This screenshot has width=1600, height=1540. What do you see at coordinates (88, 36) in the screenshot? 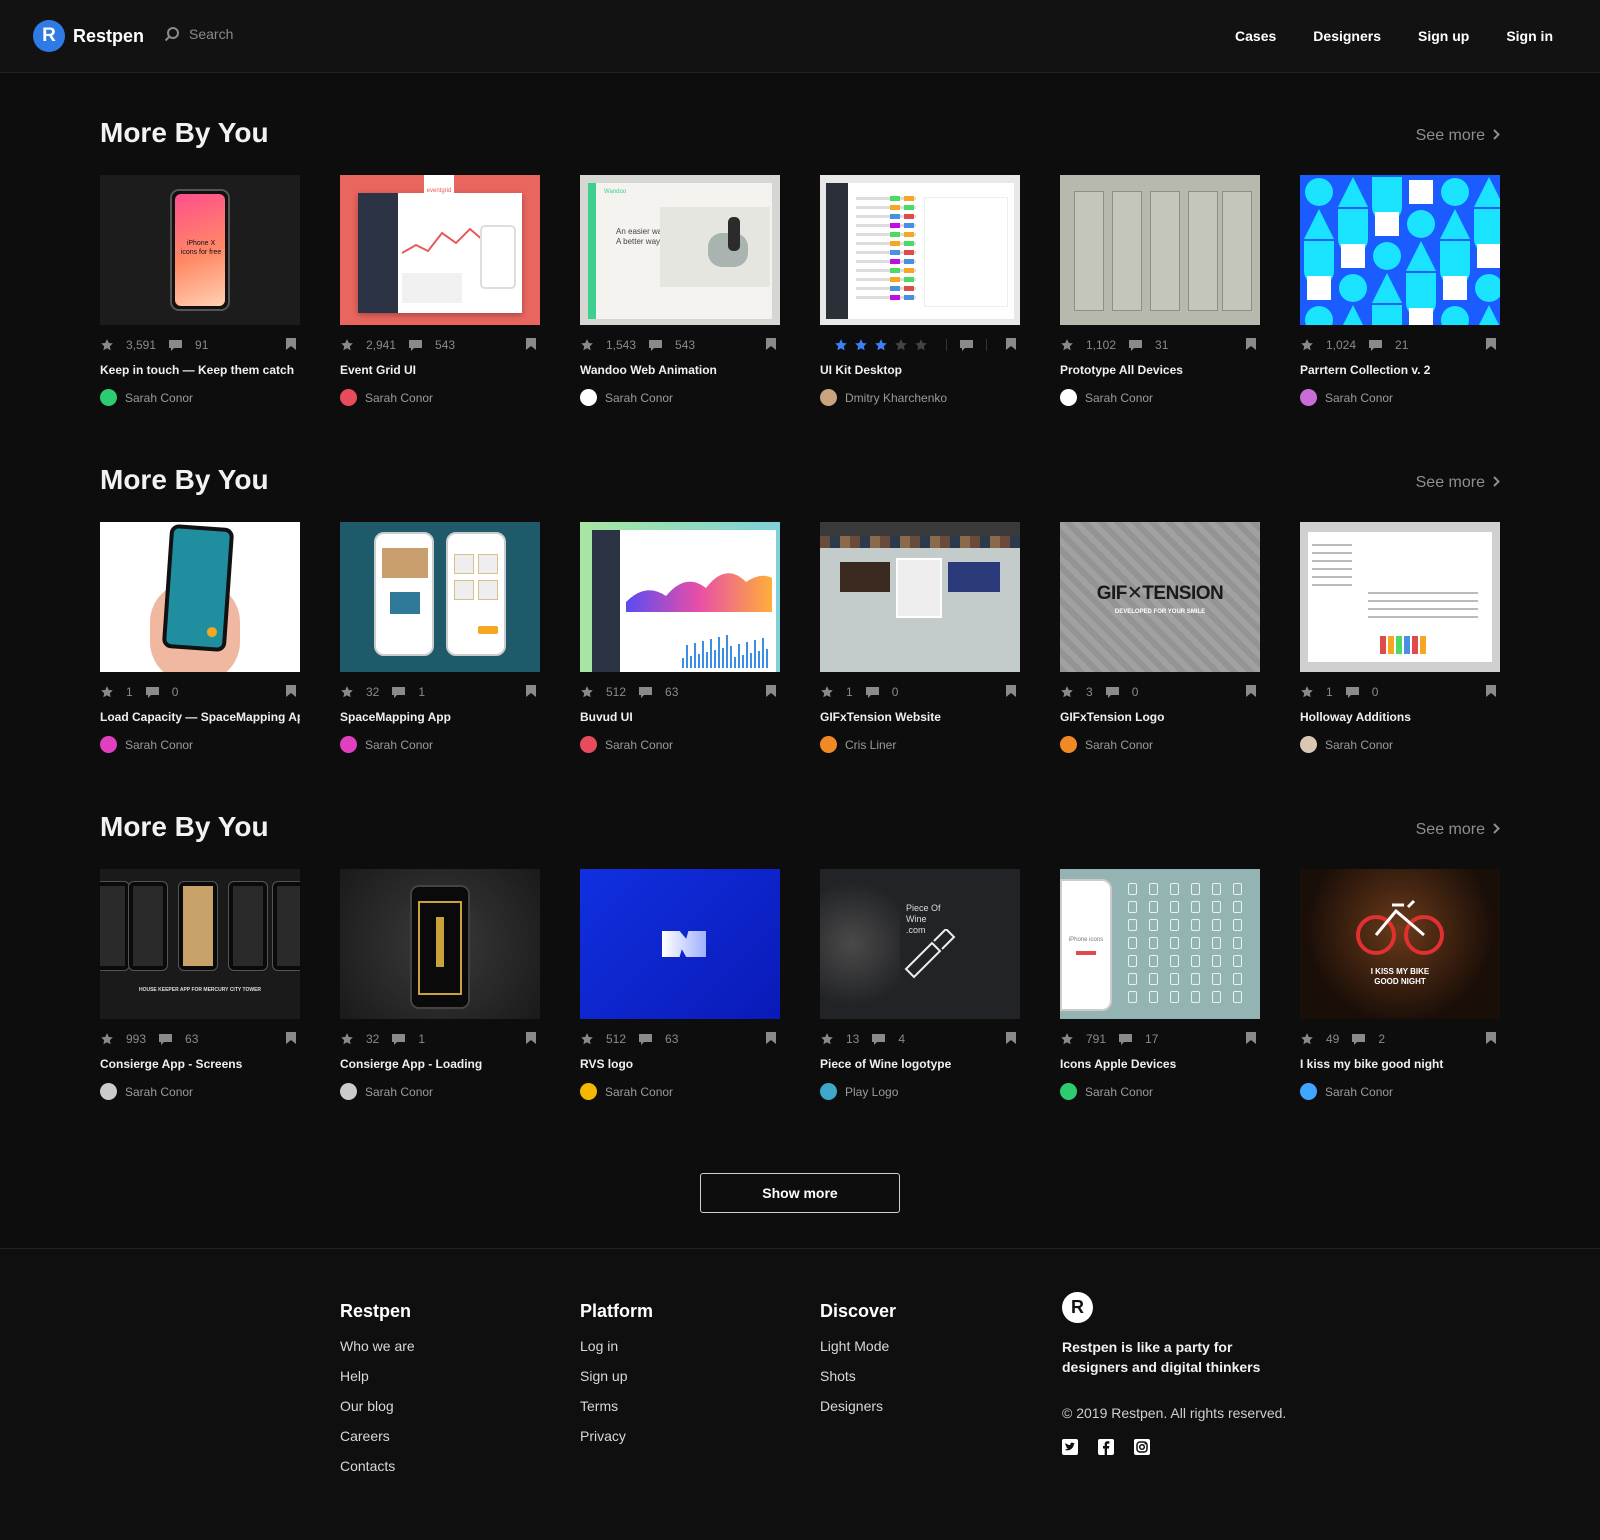
I see `brand-logo: R Restpen` at bounding box center [88, 36].